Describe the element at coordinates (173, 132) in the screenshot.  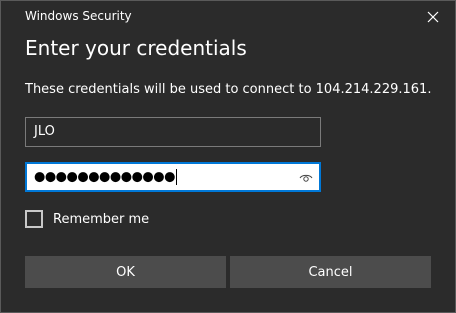
I see `username-field: JLO` at that location.